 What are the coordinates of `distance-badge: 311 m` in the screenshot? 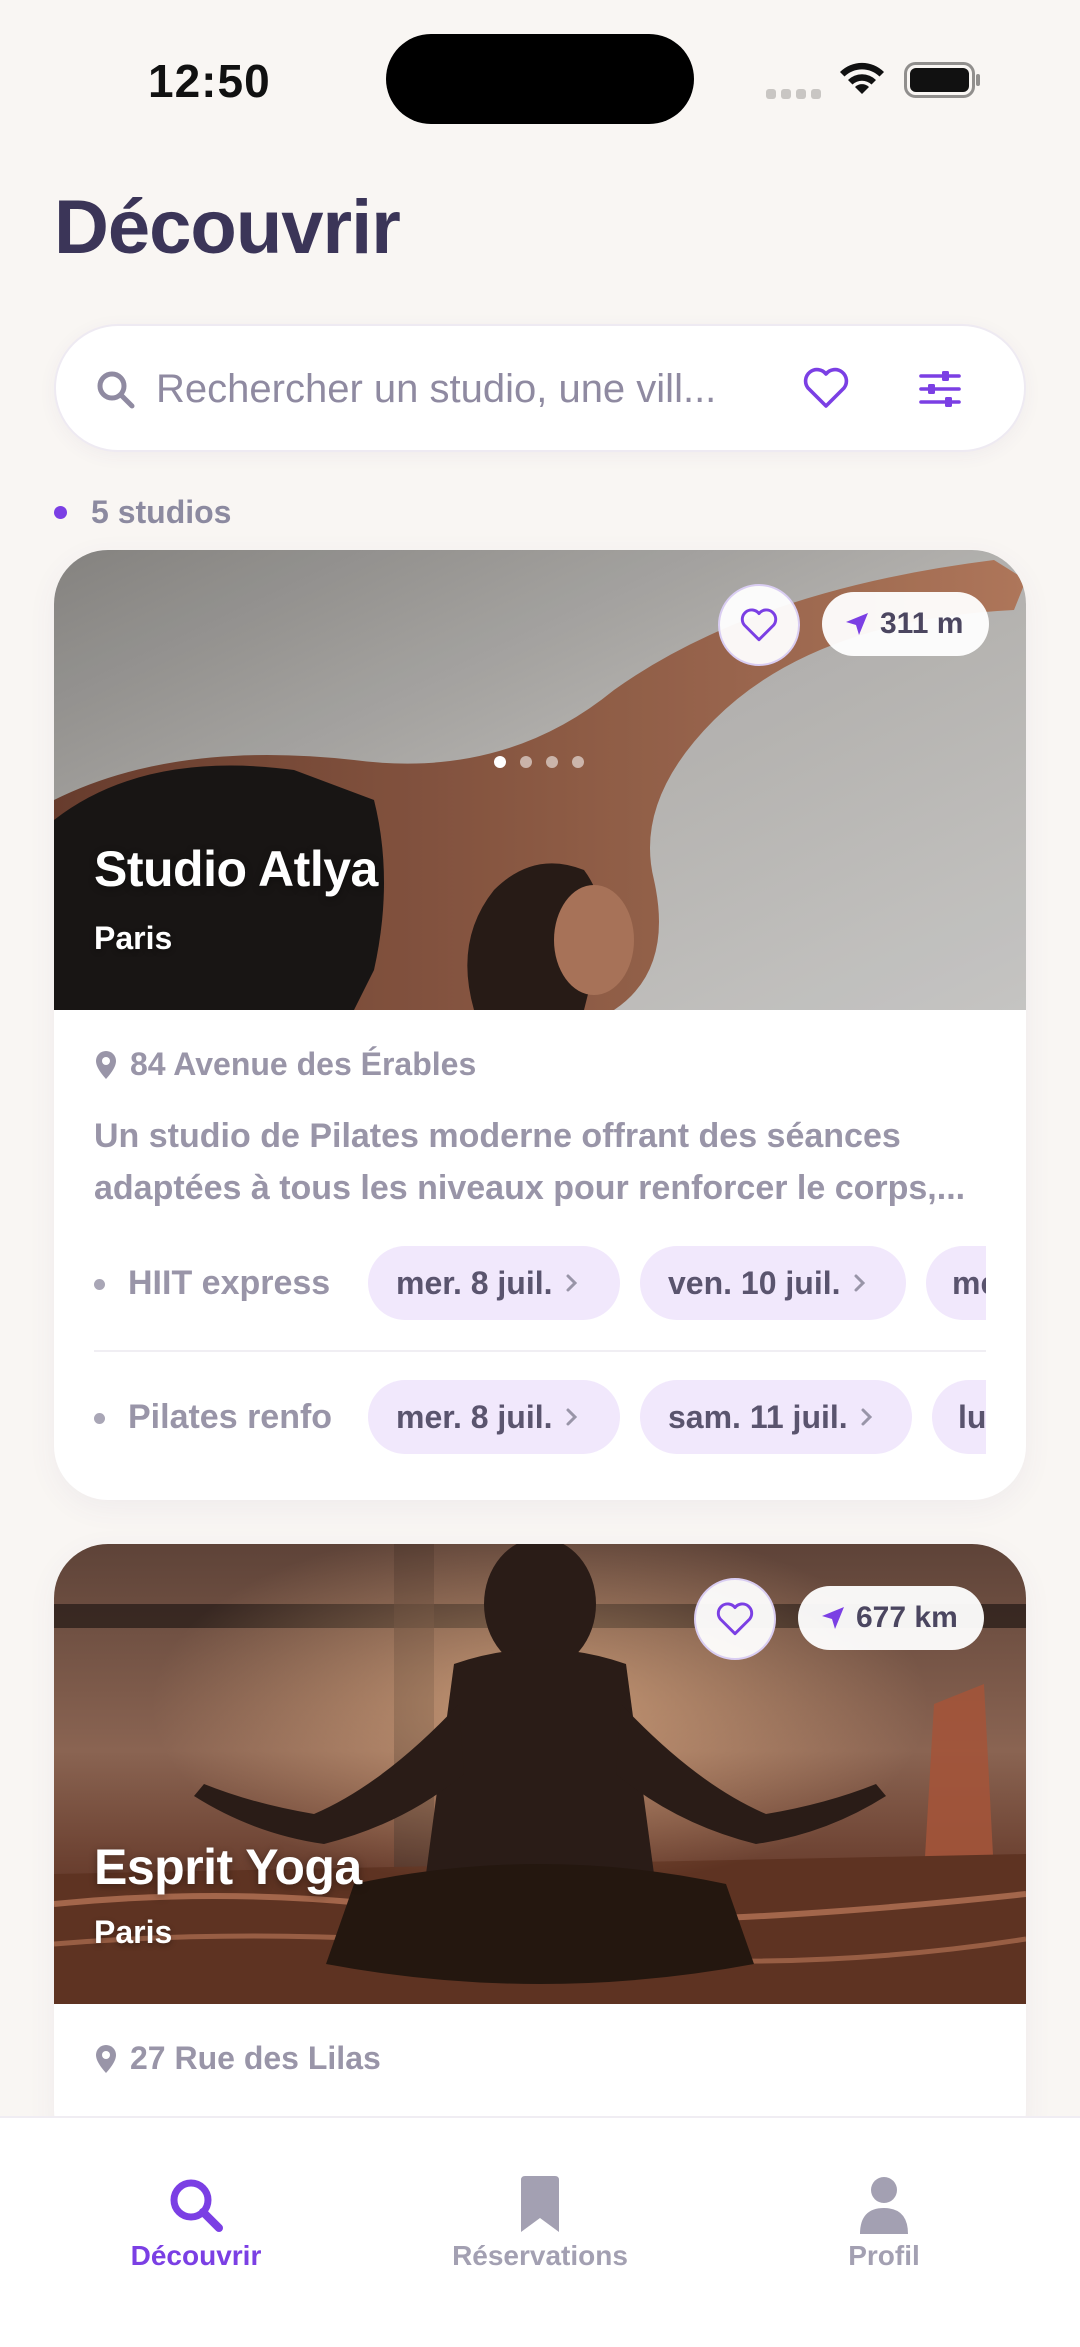 It's located at (906, 624).